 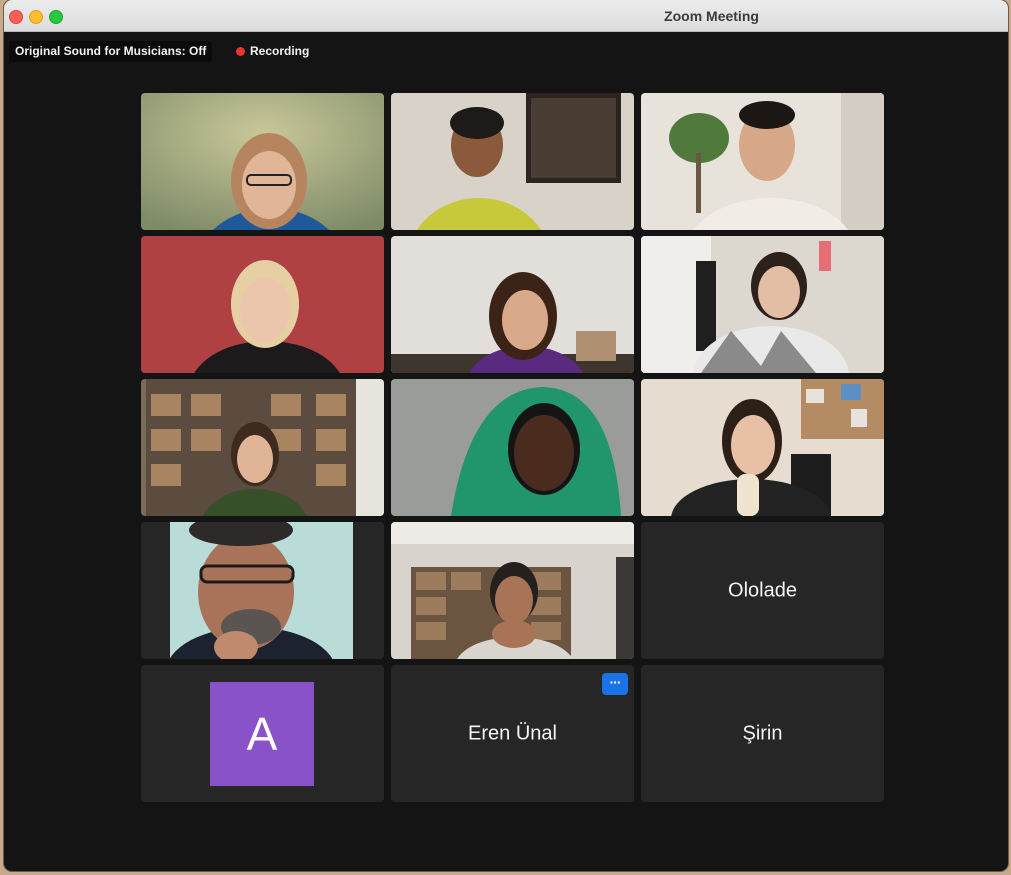 What do you see at coordinates (711, 16) in the screenshot?
I see `window-title: Zoom Meeting` at bounding box center [711, 16].